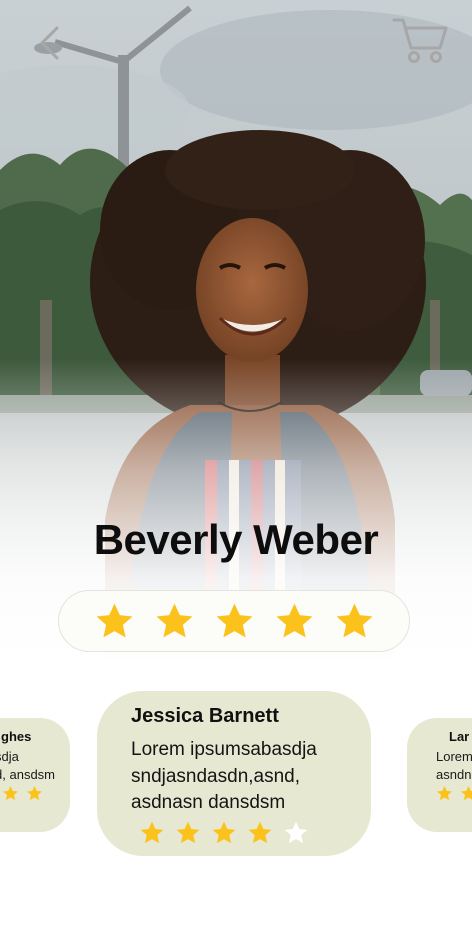  I want to click on reviewer-name: ghes, so click(16, 736).